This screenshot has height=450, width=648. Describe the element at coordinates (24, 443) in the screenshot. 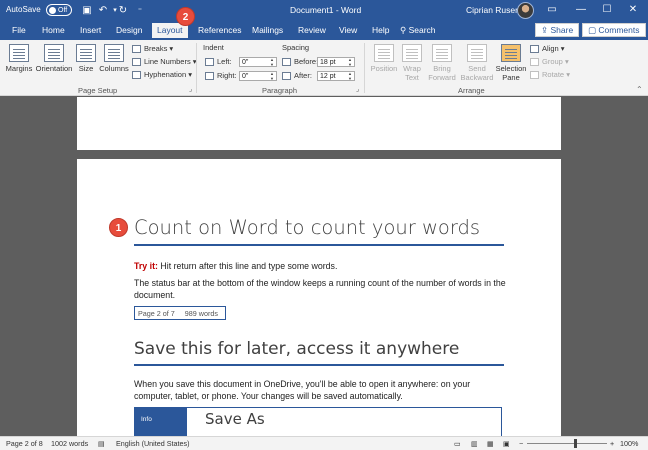

I see `page-count: Page 2 of 8` at that location.